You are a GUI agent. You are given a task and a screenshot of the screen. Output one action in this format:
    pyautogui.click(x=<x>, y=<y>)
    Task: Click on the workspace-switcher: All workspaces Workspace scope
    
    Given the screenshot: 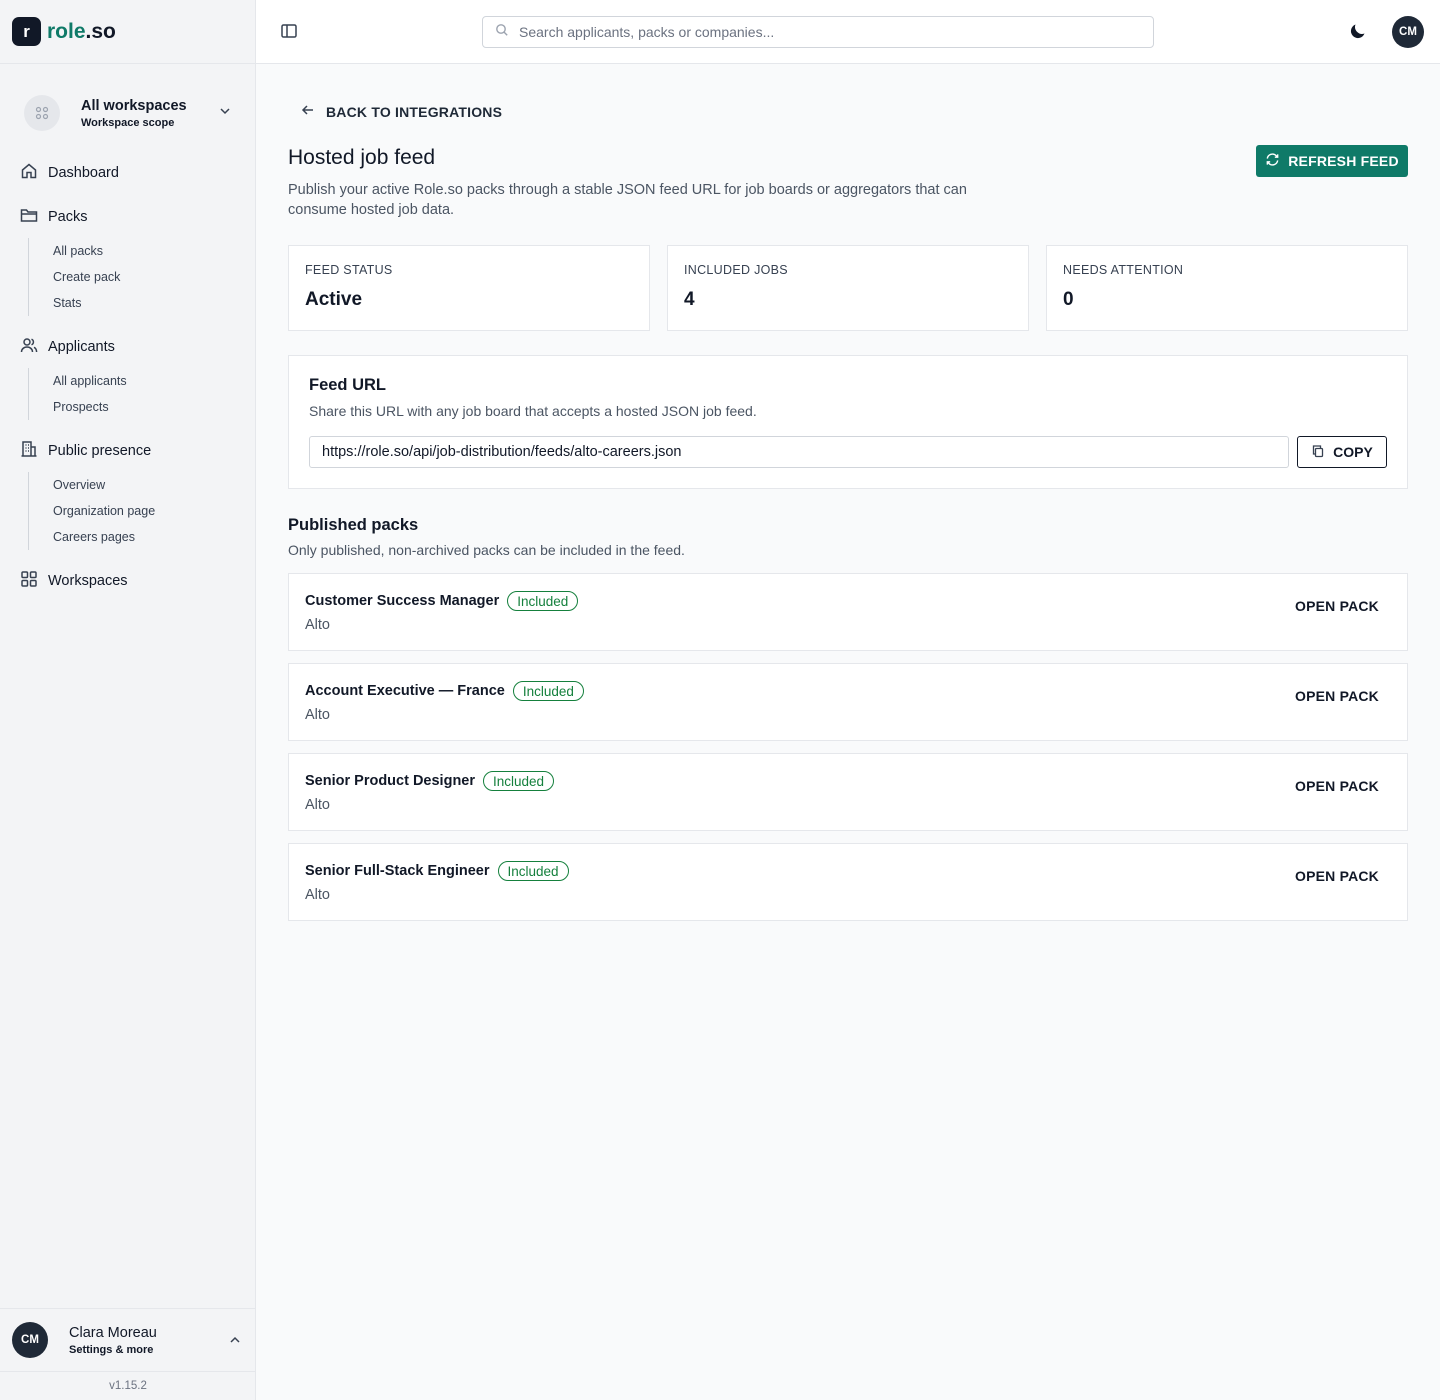 What is the action you would take?
    pyautogui.click(x=132, y=113)
    